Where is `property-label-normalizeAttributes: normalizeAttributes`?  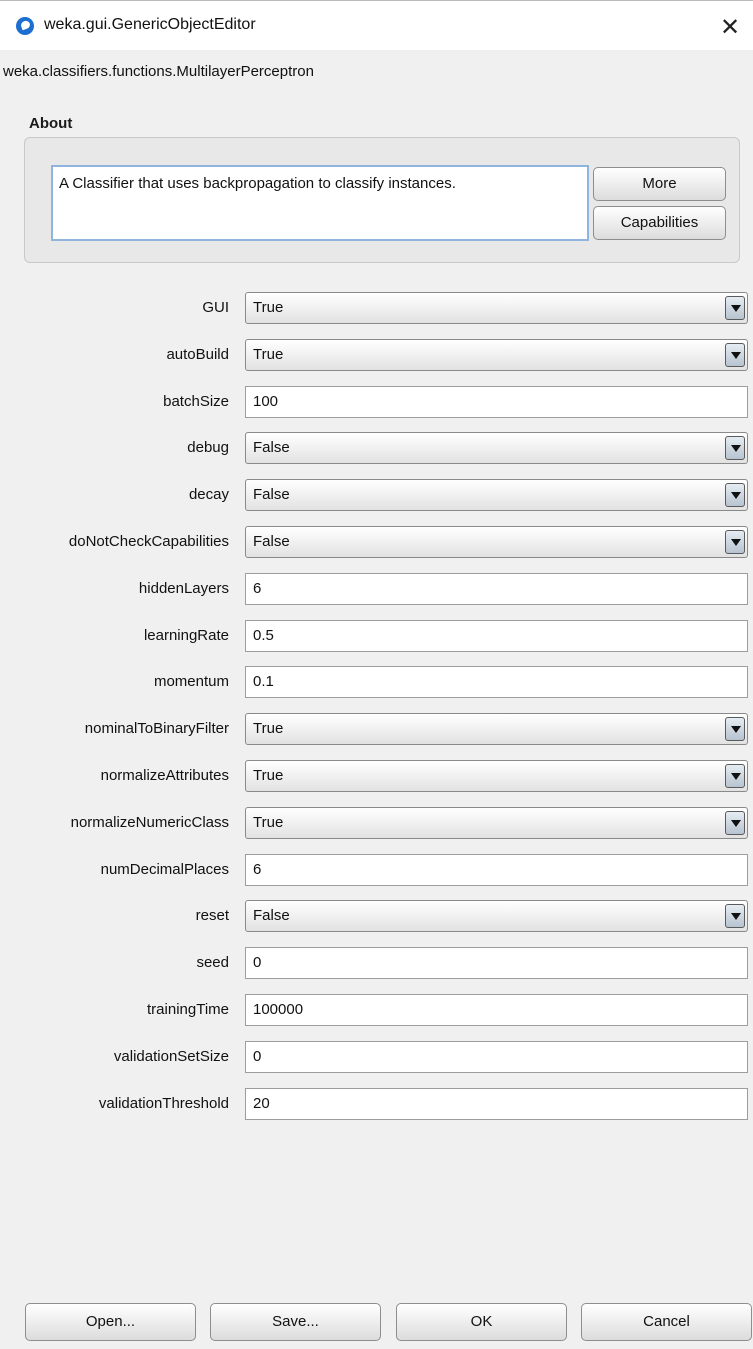 property-label-normalizeAttributes: normalizeAttributes is located at coordinates (164, 775).